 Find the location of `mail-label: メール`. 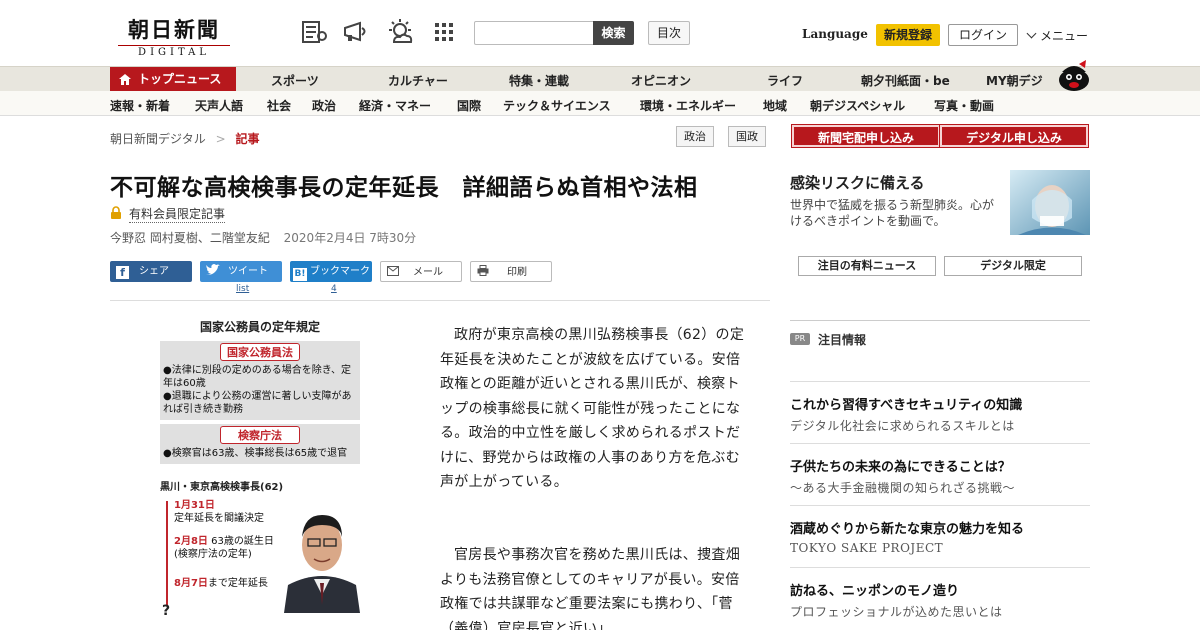

mail-label: メール is located at coordinates (428, 272).